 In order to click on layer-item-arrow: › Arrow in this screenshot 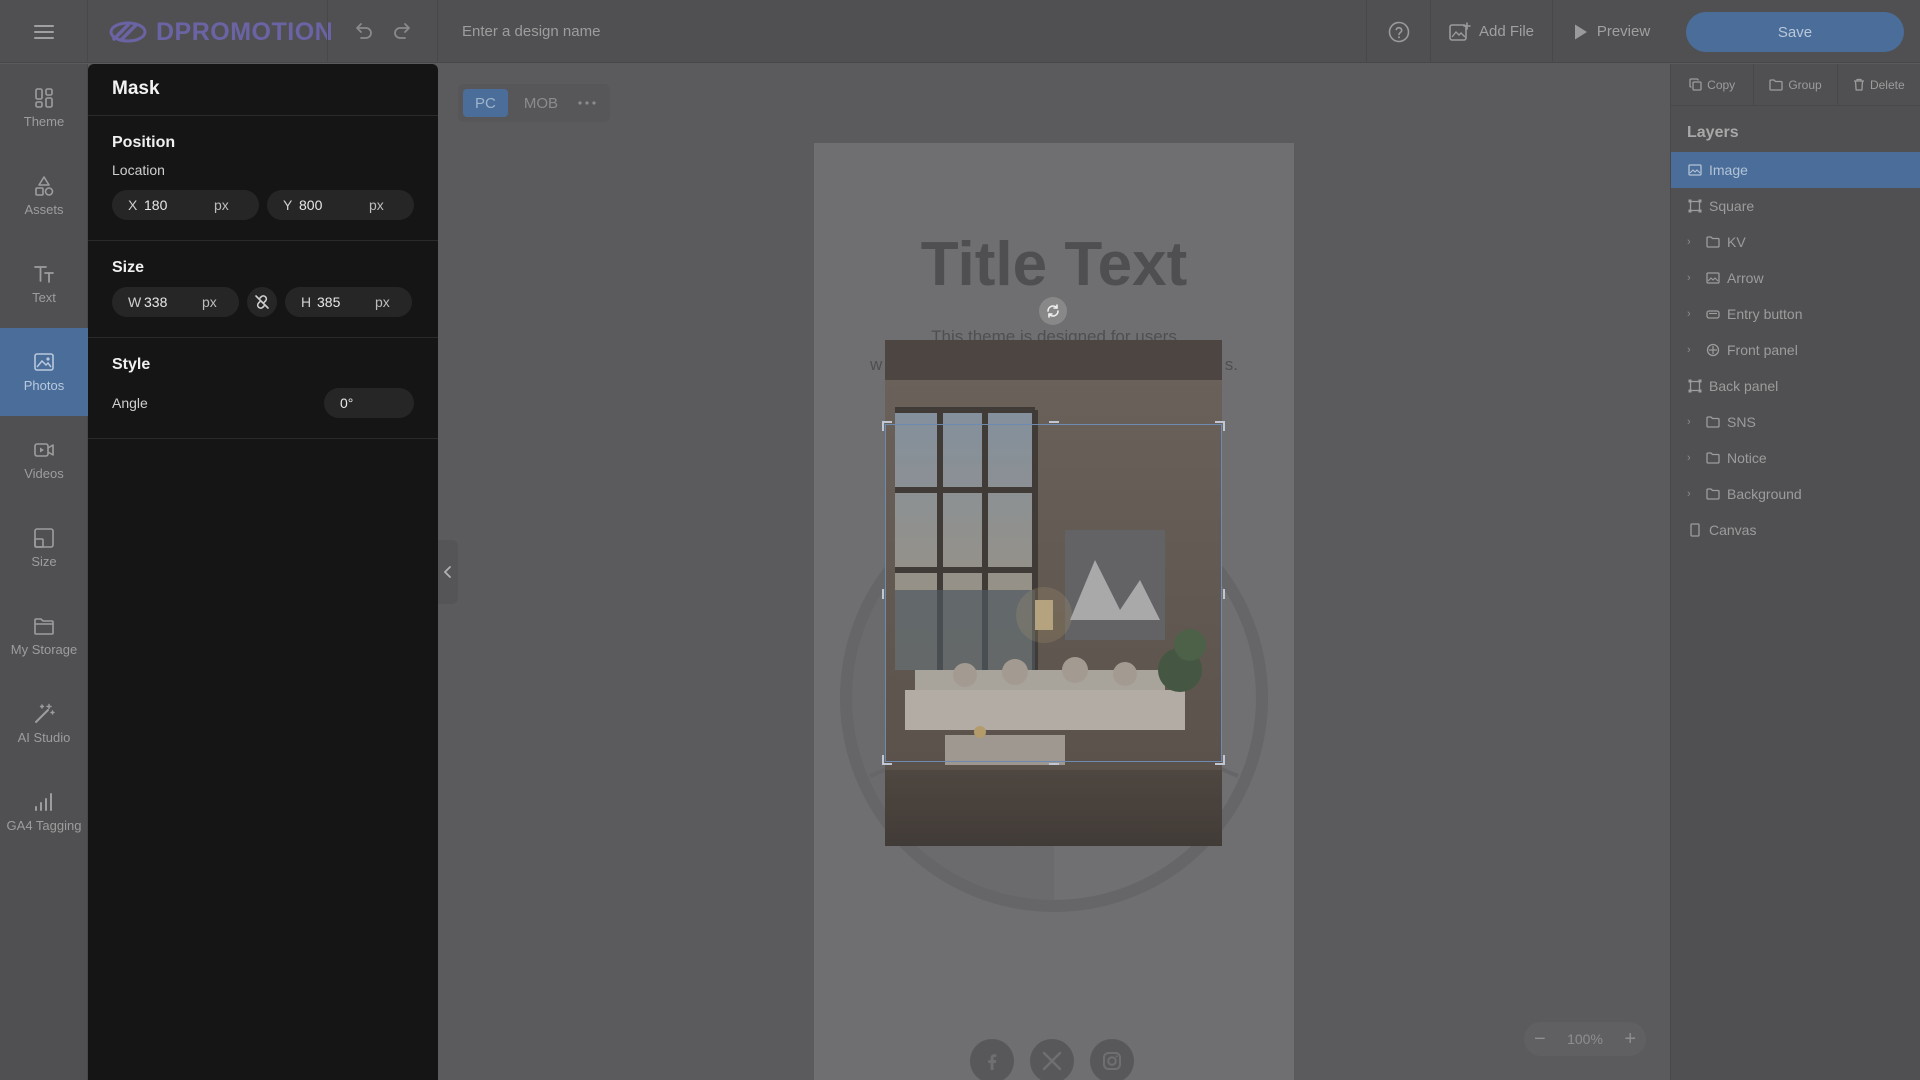, I will do `click(1795, 278)`.